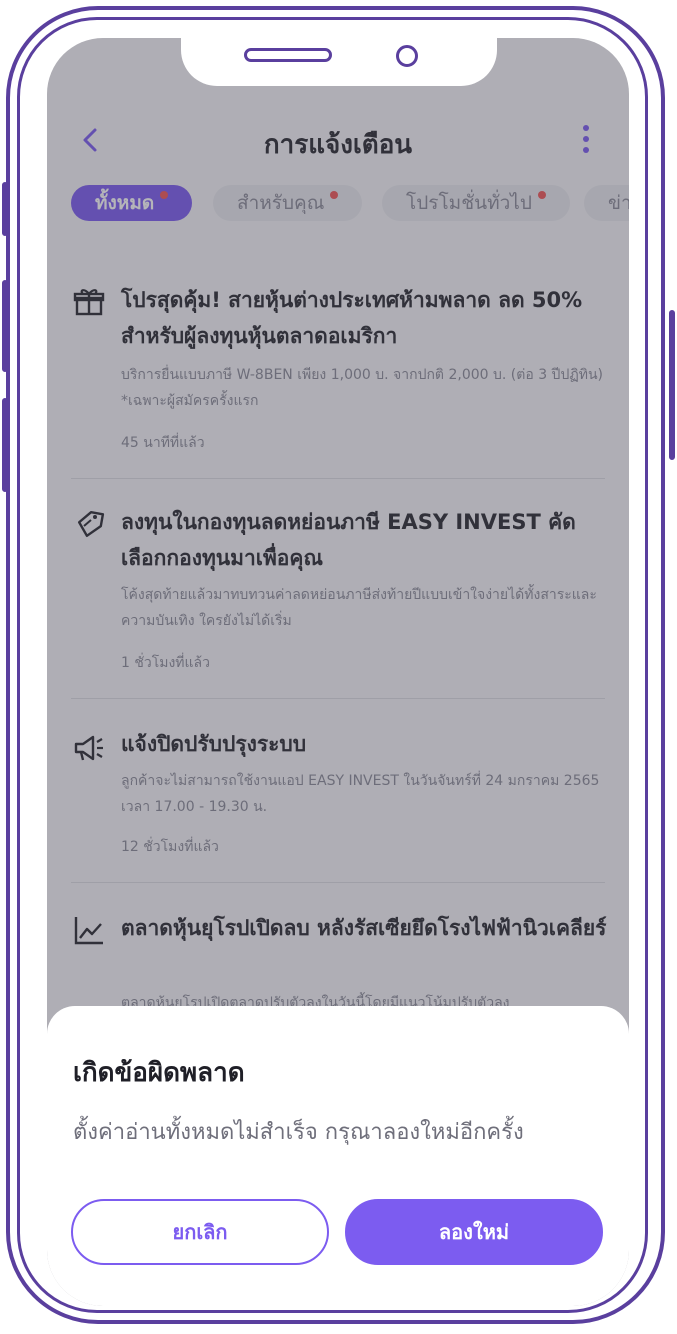  I want to click on notch, so click(339, 62).